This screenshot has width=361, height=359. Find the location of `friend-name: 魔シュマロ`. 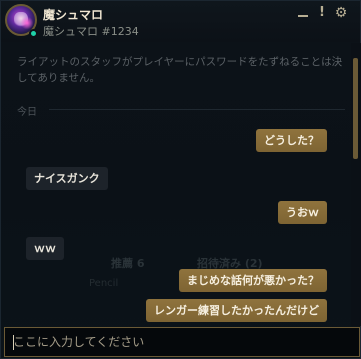

friend-name: 魔シュマロ is located at coordinates (73, 15).